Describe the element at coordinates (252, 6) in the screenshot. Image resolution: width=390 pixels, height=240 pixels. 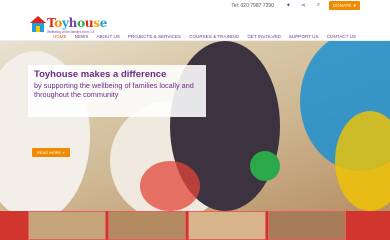
I see `telephone-number: Tel: 020 7987 7390` at that location.